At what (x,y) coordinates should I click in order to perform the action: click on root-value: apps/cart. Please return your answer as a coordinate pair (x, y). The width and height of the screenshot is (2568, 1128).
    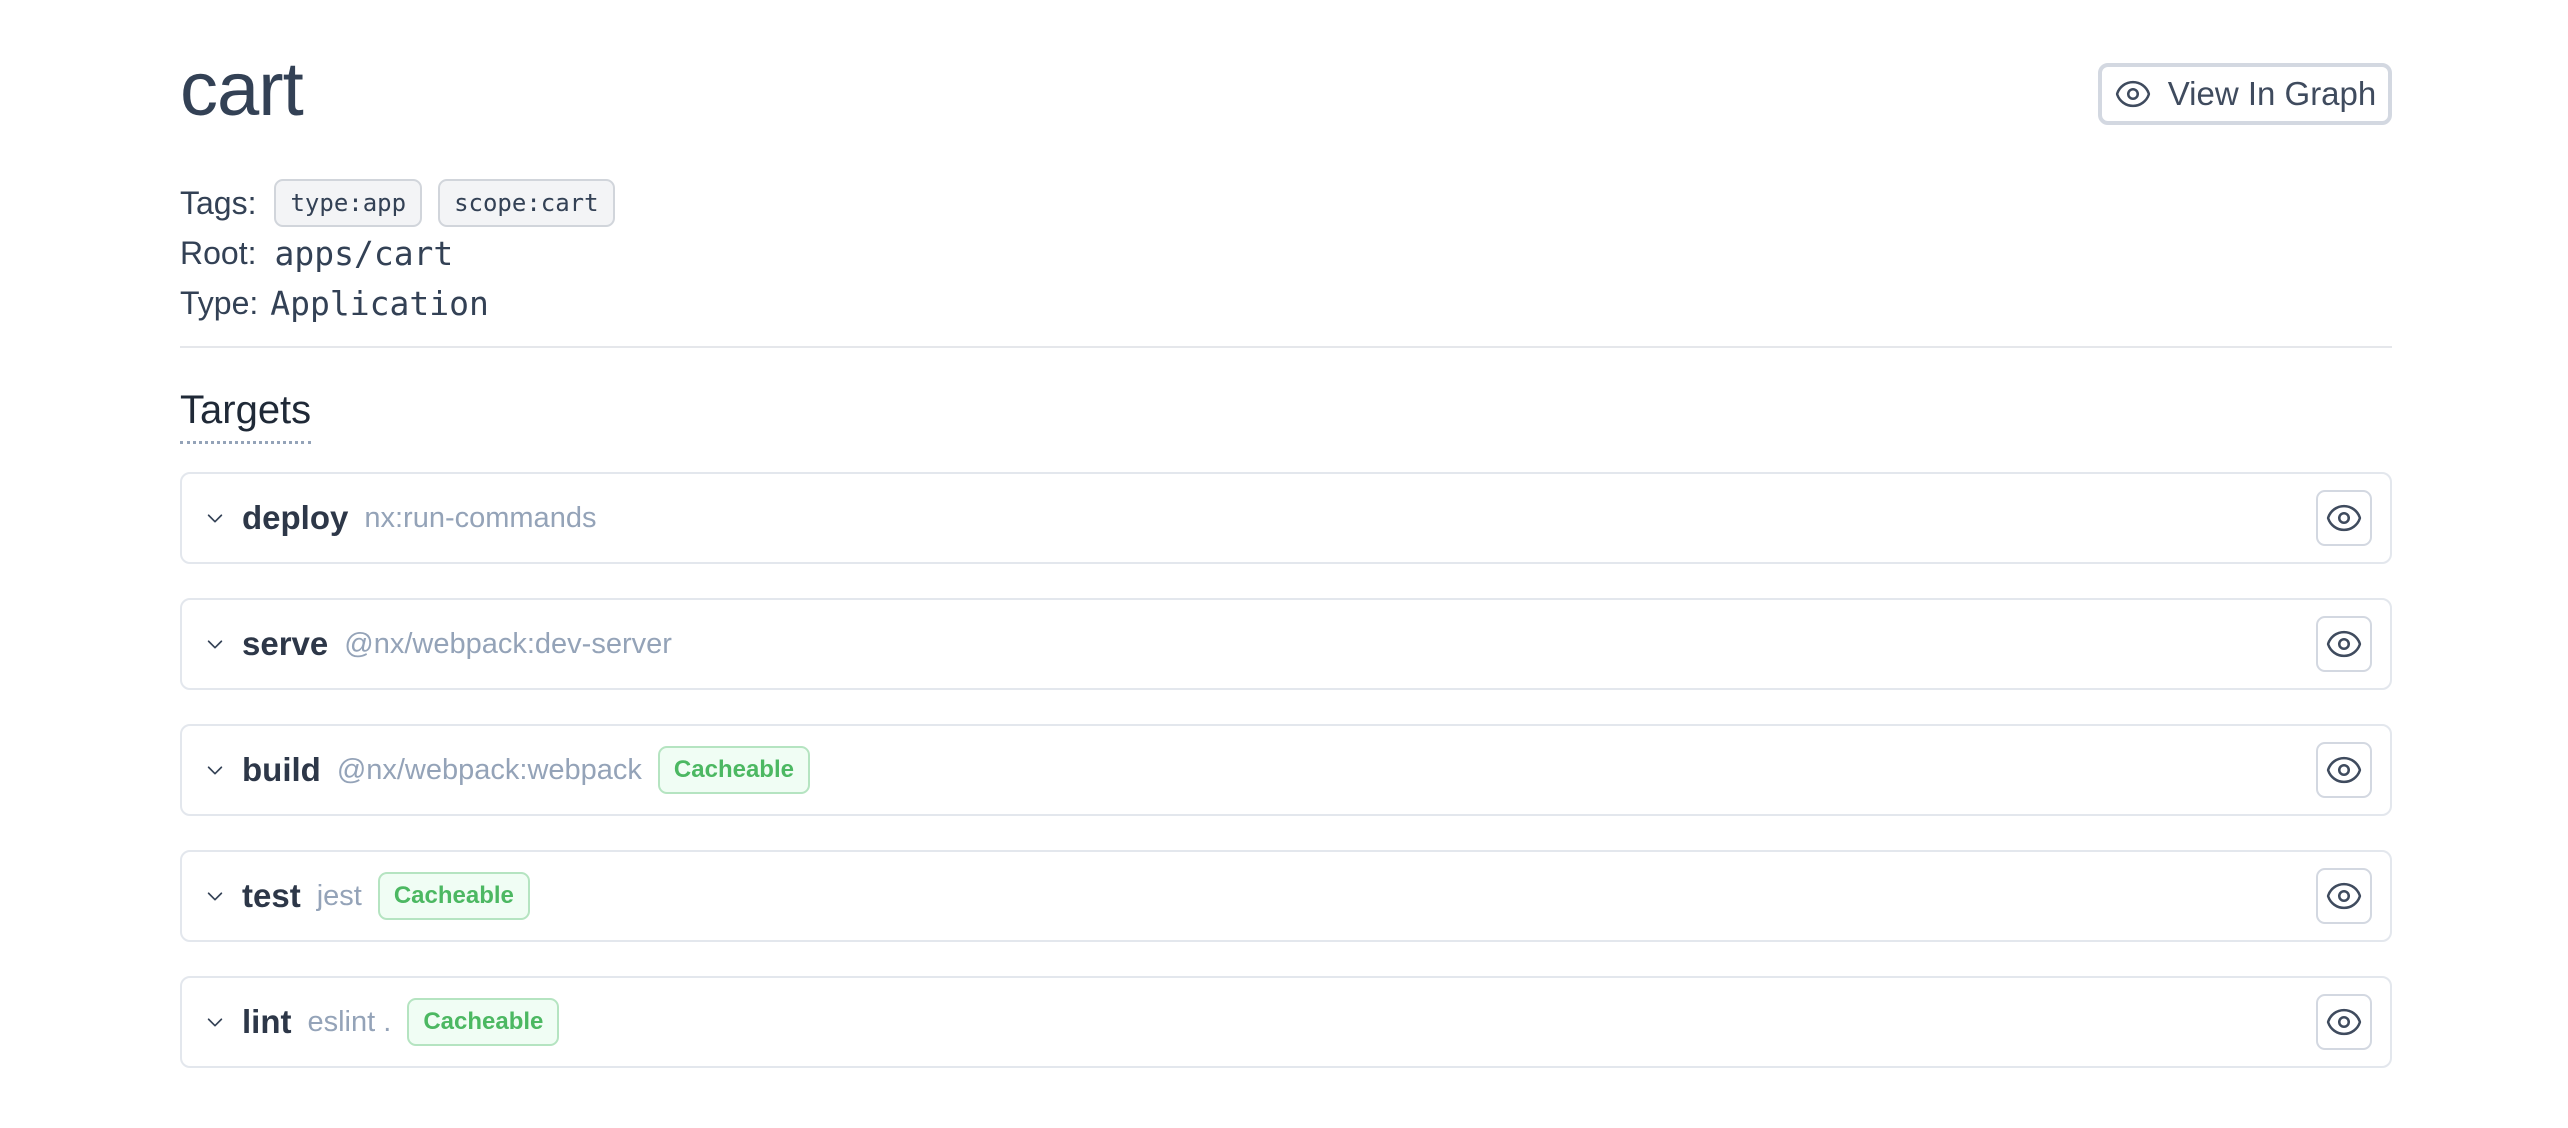
    Looking at the image, I should click on (364, 253).